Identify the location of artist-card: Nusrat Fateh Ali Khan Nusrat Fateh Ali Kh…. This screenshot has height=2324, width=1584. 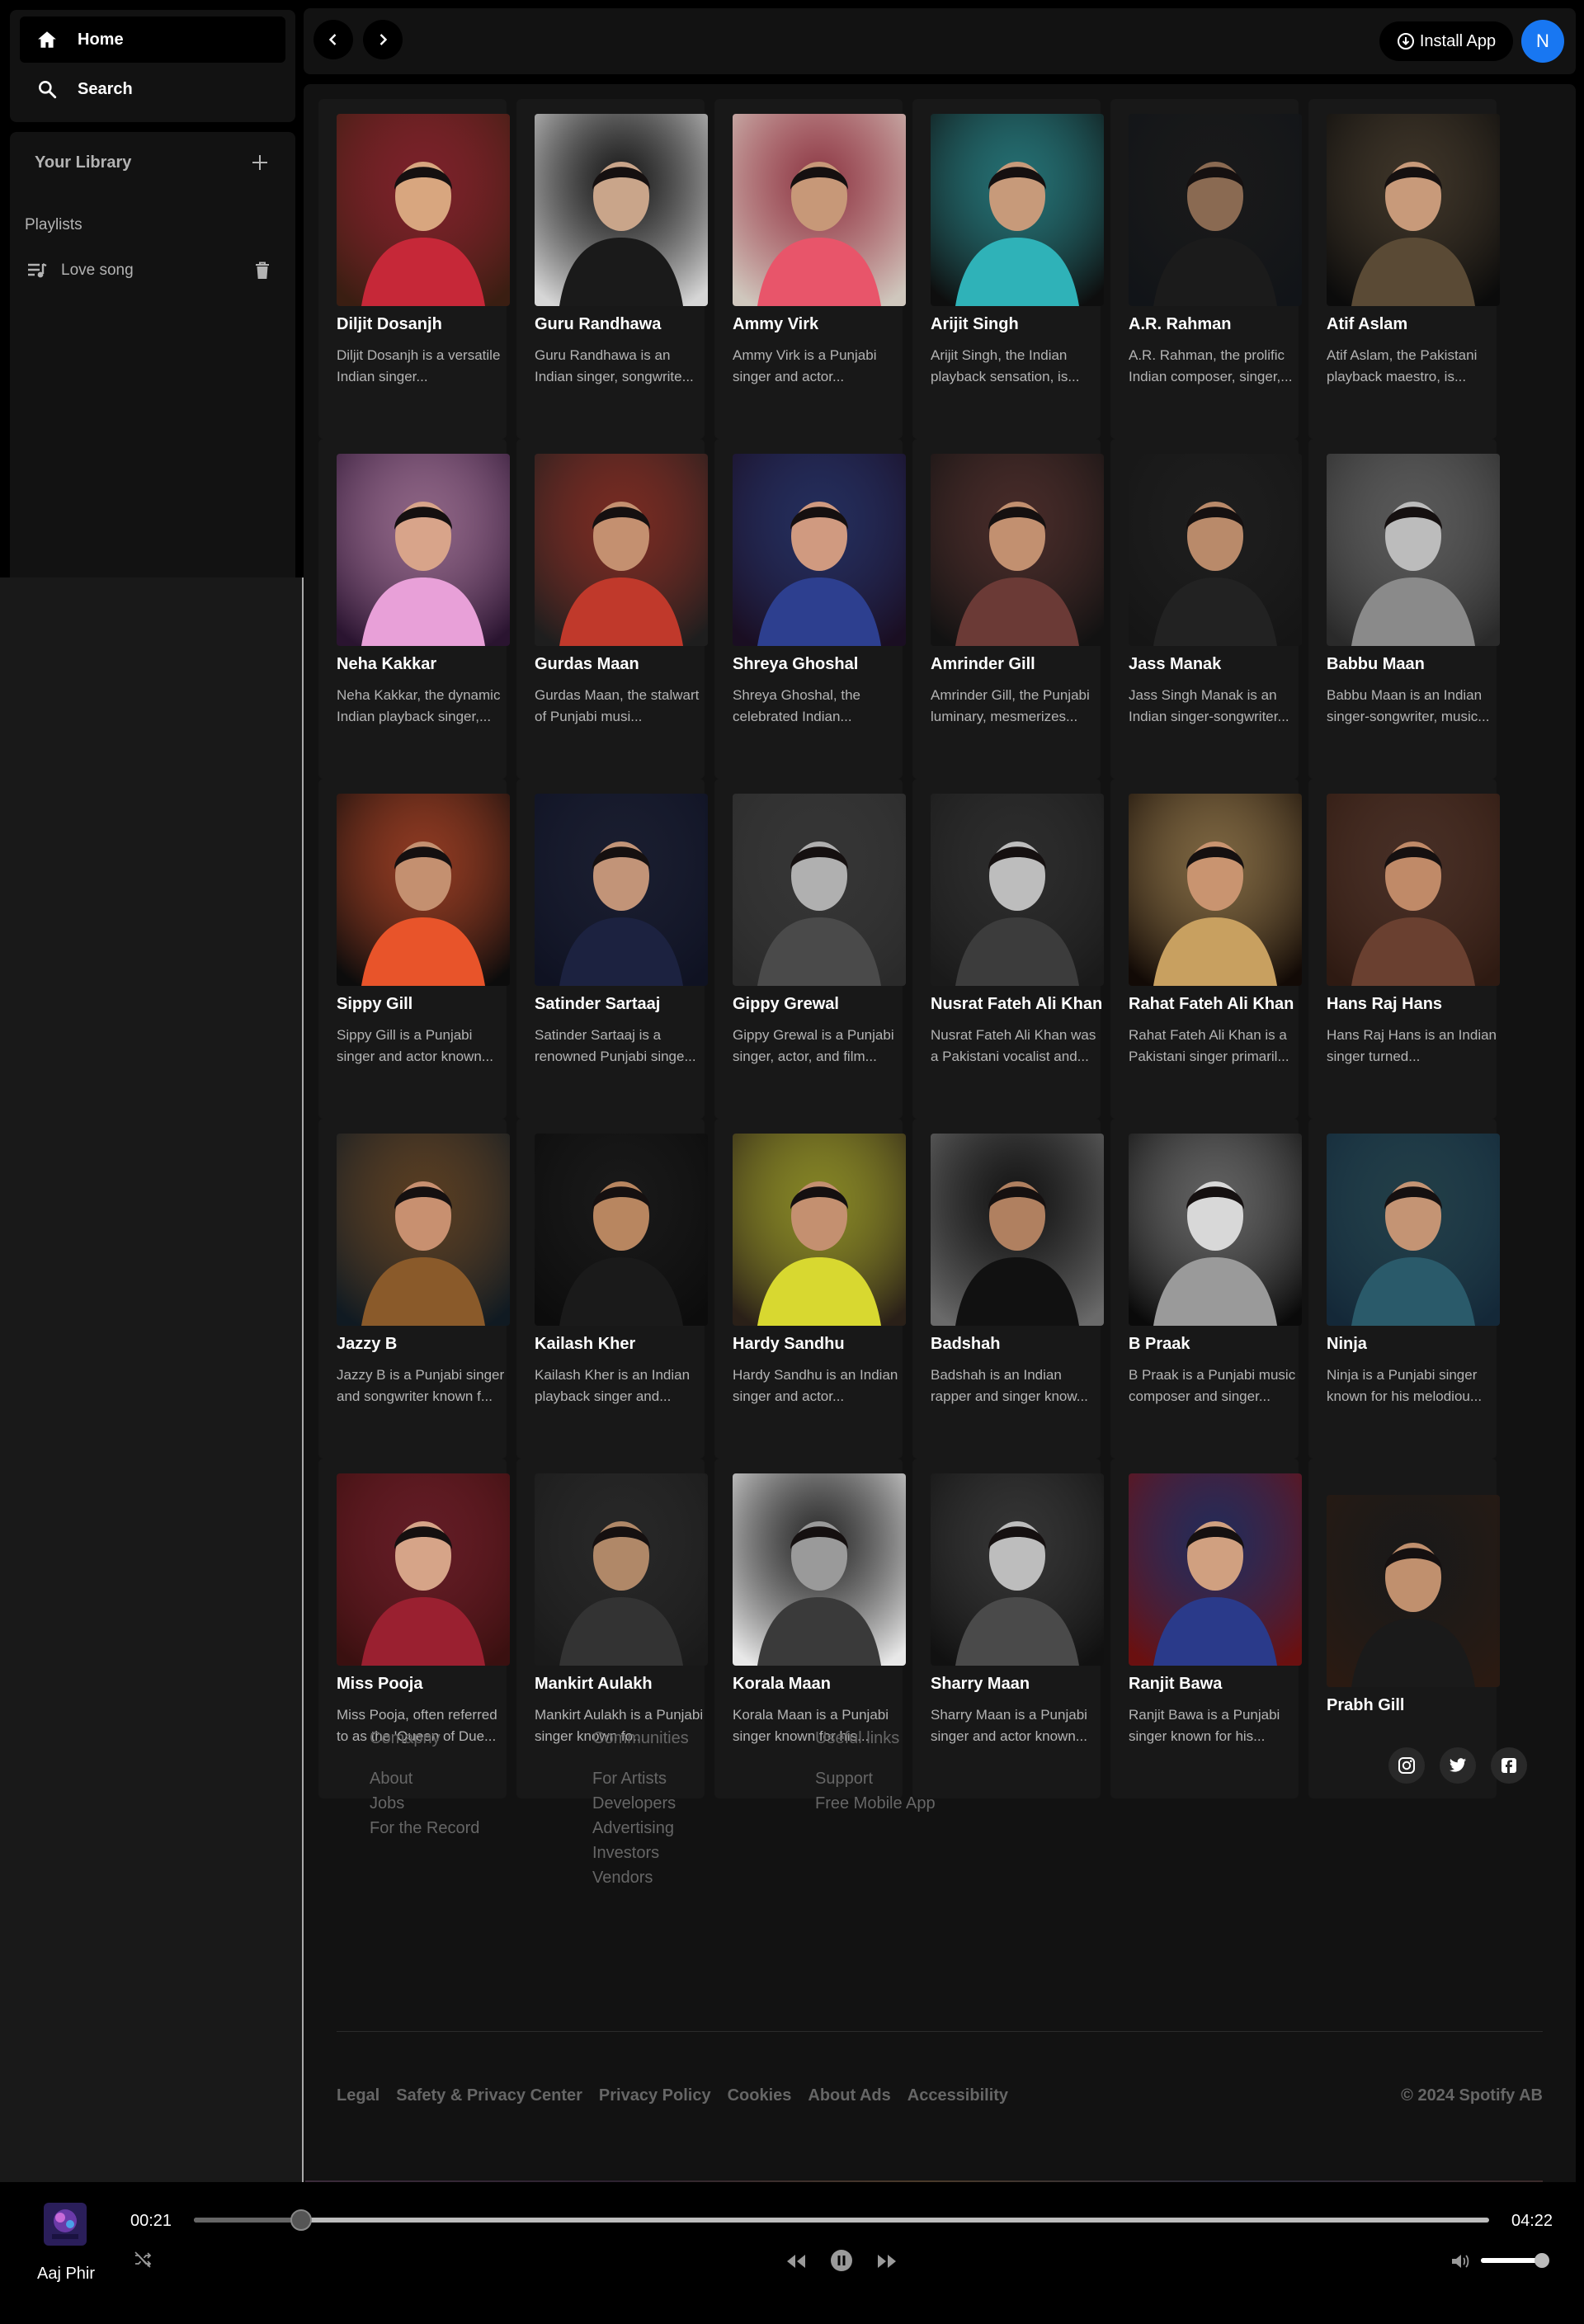
(1008, 949).